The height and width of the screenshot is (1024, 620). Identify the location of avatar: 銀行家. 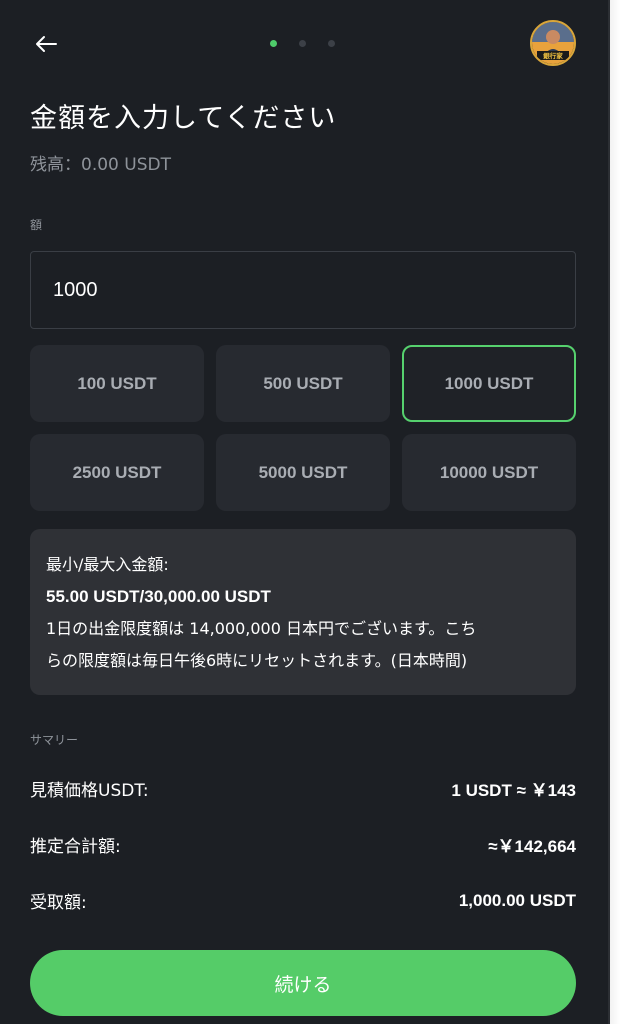
(553, 43).